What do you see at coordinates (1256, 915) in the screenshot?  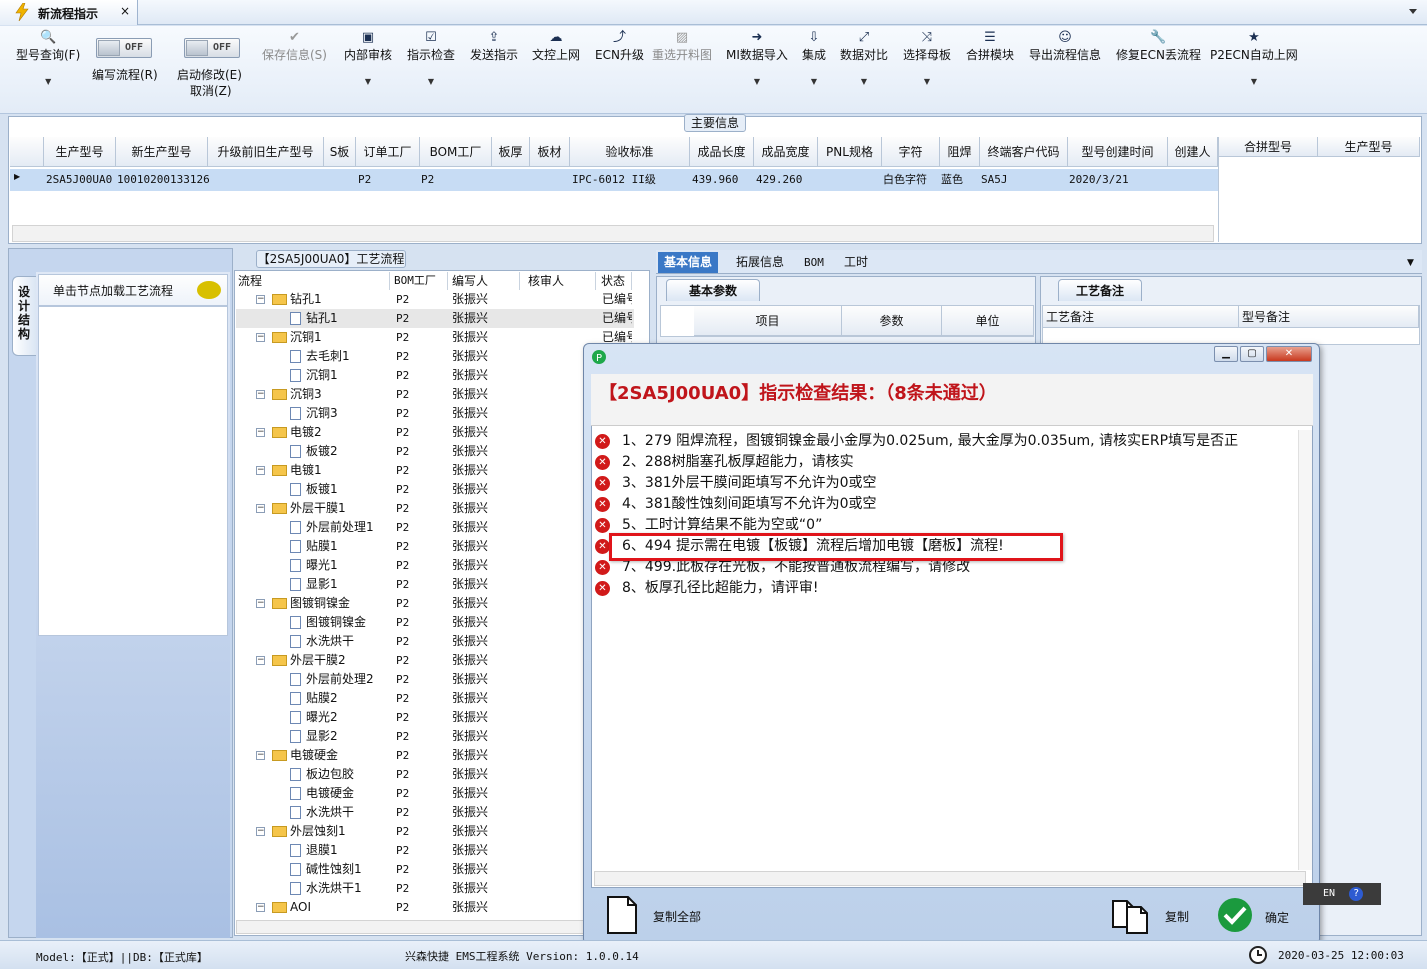 I see `ok-button: 确定` at bounding box center [1256, 915].